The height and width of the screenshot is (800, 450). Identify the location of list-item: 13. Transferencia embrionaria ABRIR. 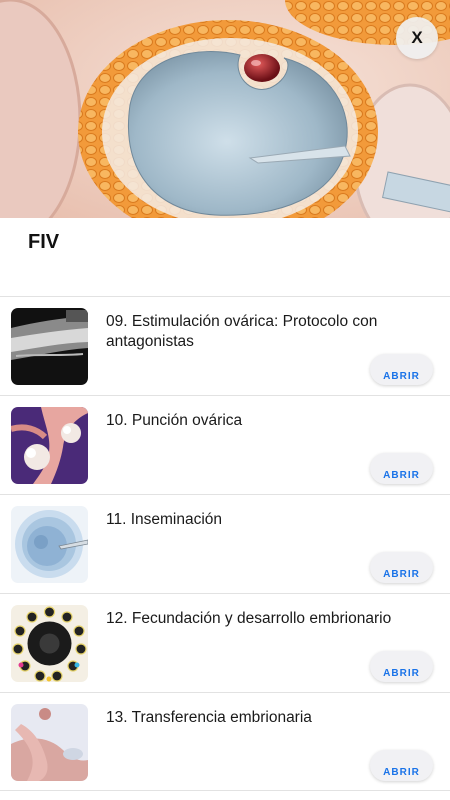
(225, 741).